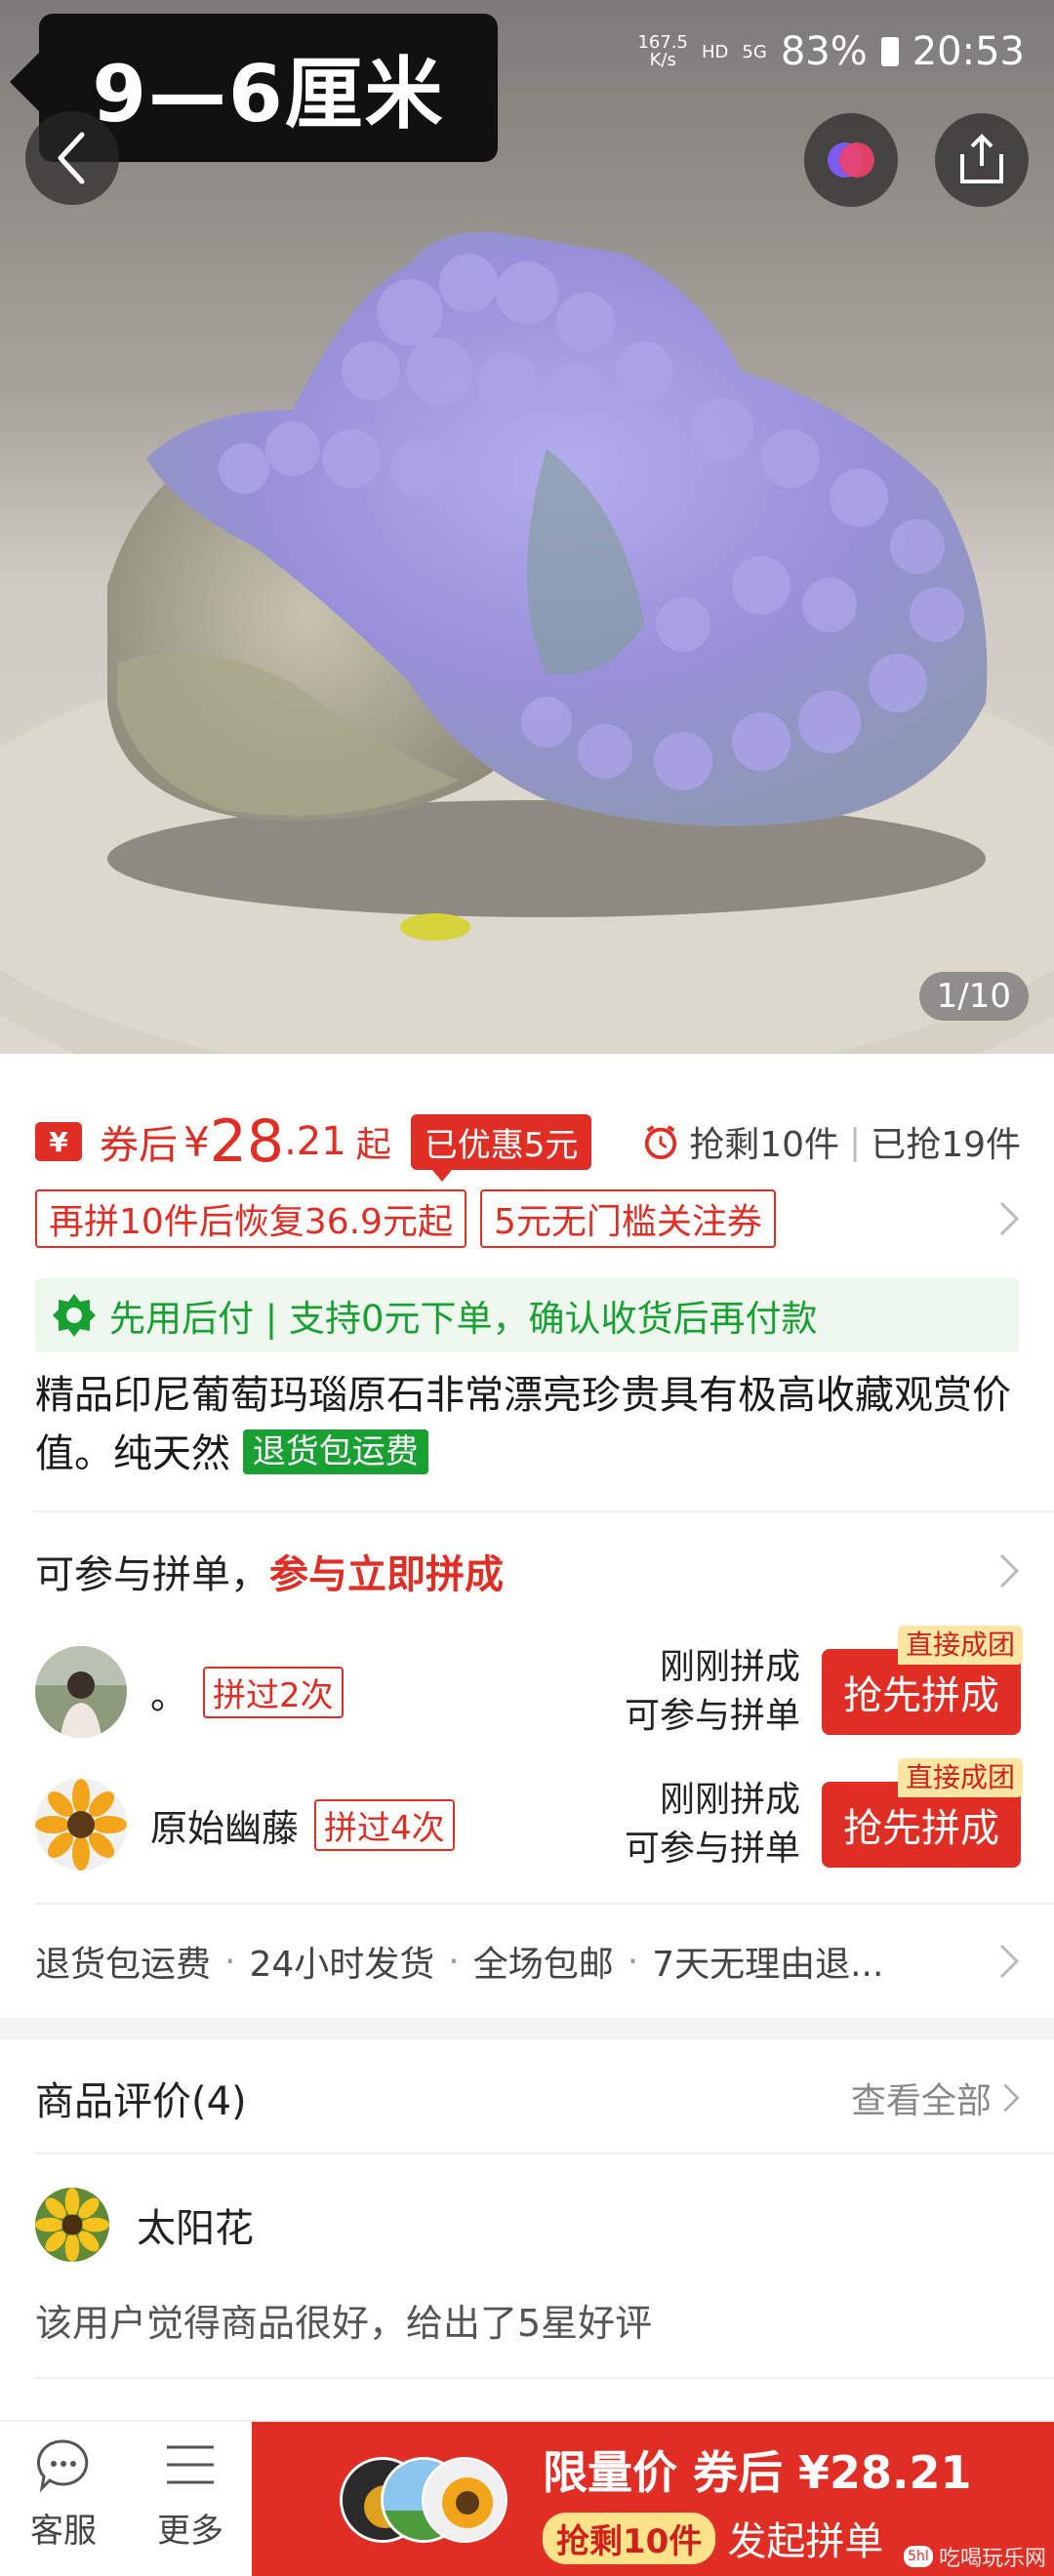 This screenshot has width=1054, height=2576. What do you see at coordinates (968, 51) in the screenshot?
I see `clock-time: 20:53` at bounding box center [968, 51].